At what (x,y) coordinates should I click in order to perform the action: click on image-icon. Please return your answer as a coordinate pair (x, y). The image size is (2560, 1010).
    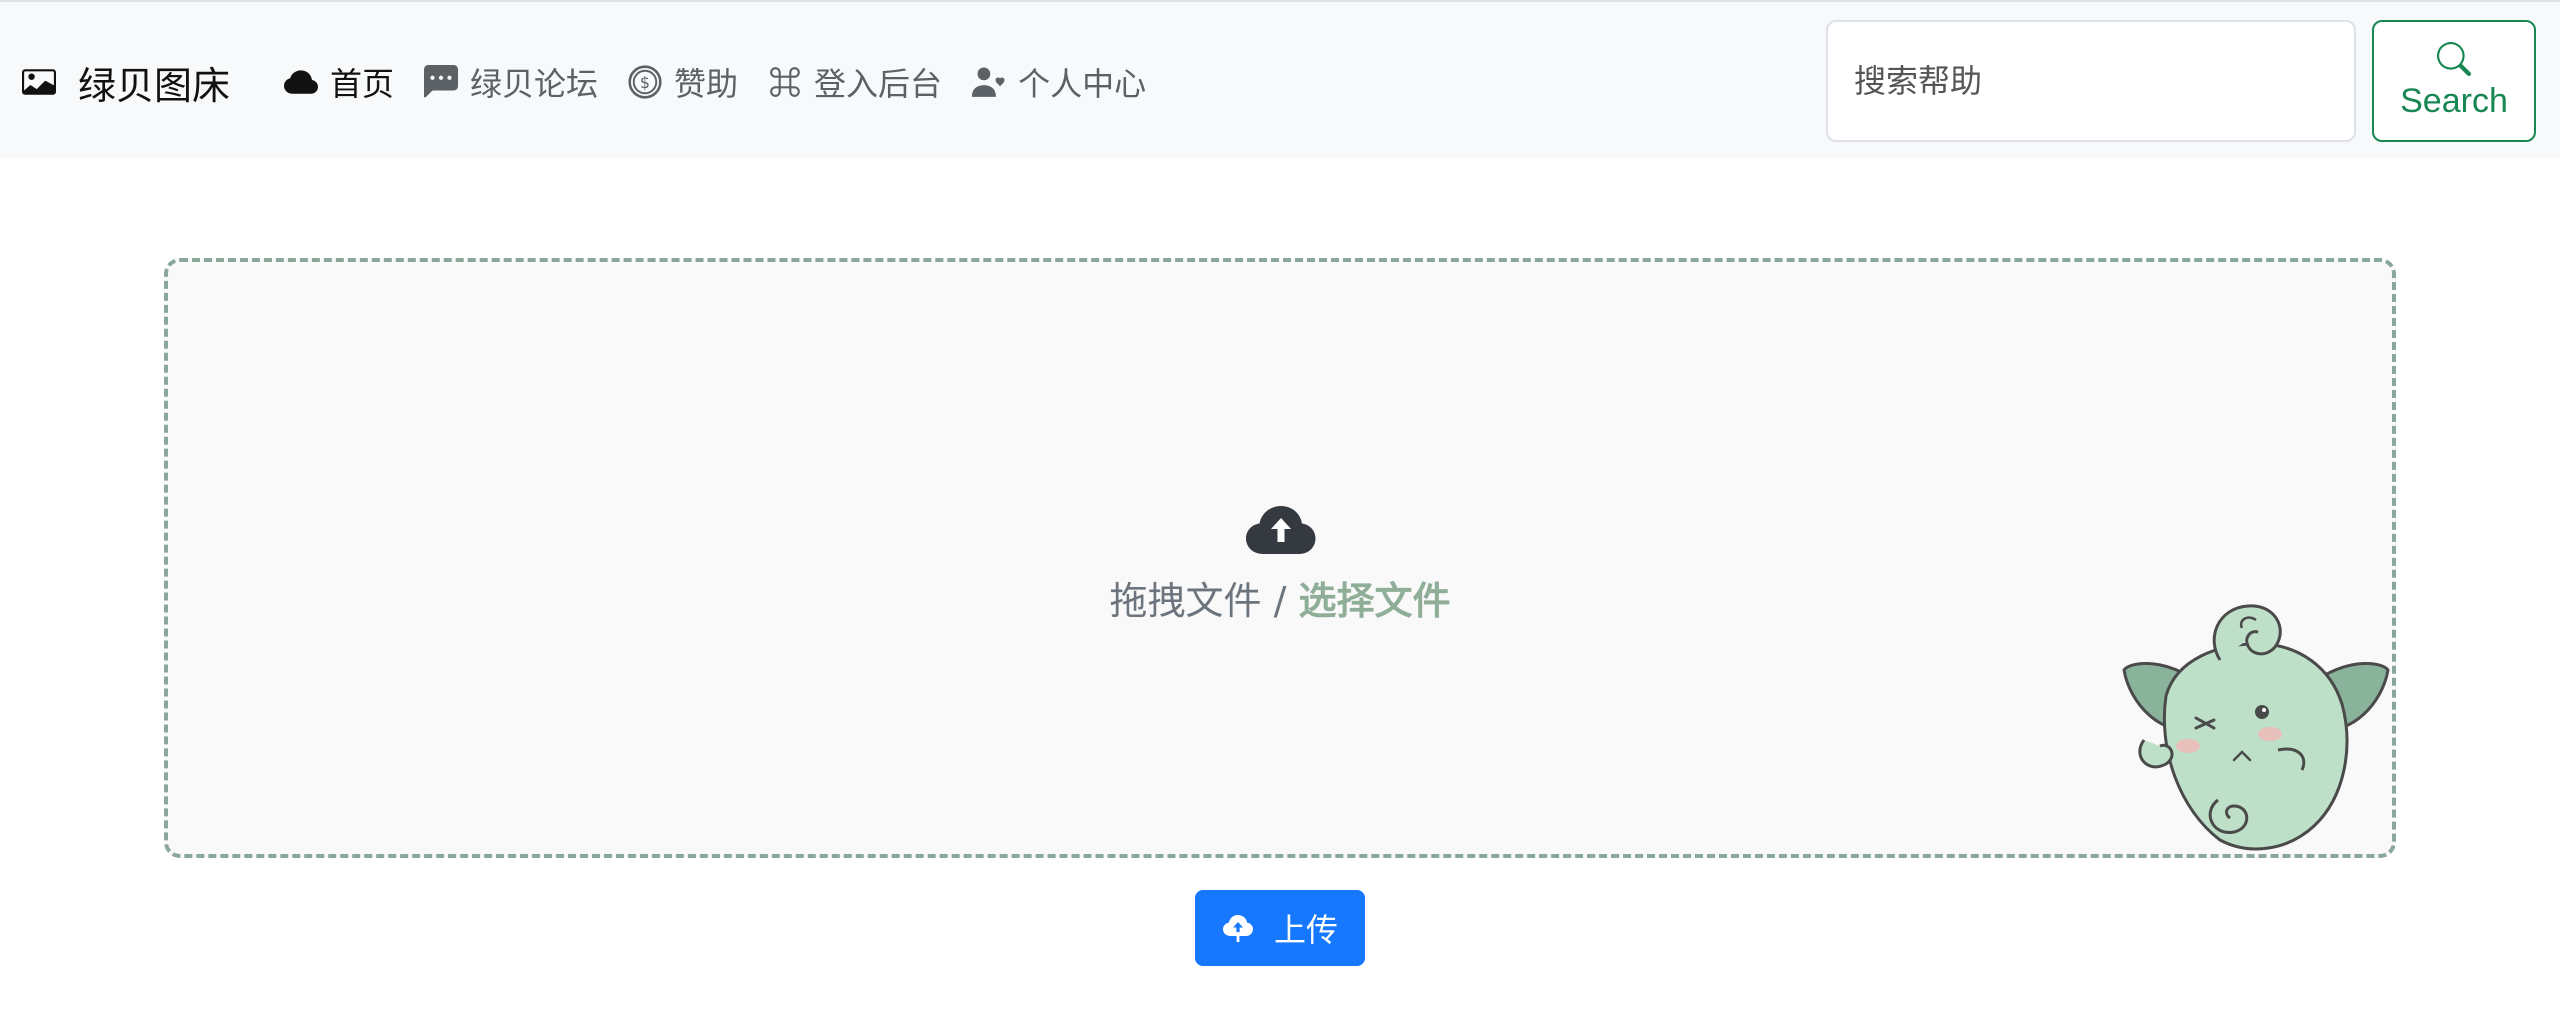
    Looking at the image, I should click on (39, 82).